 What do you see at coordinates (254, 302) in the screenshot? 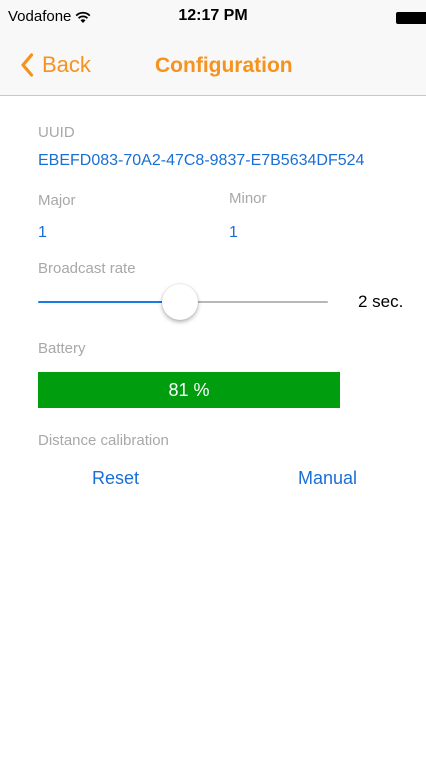
I see `slider-track-remaining` at bounding box center [254, 302].